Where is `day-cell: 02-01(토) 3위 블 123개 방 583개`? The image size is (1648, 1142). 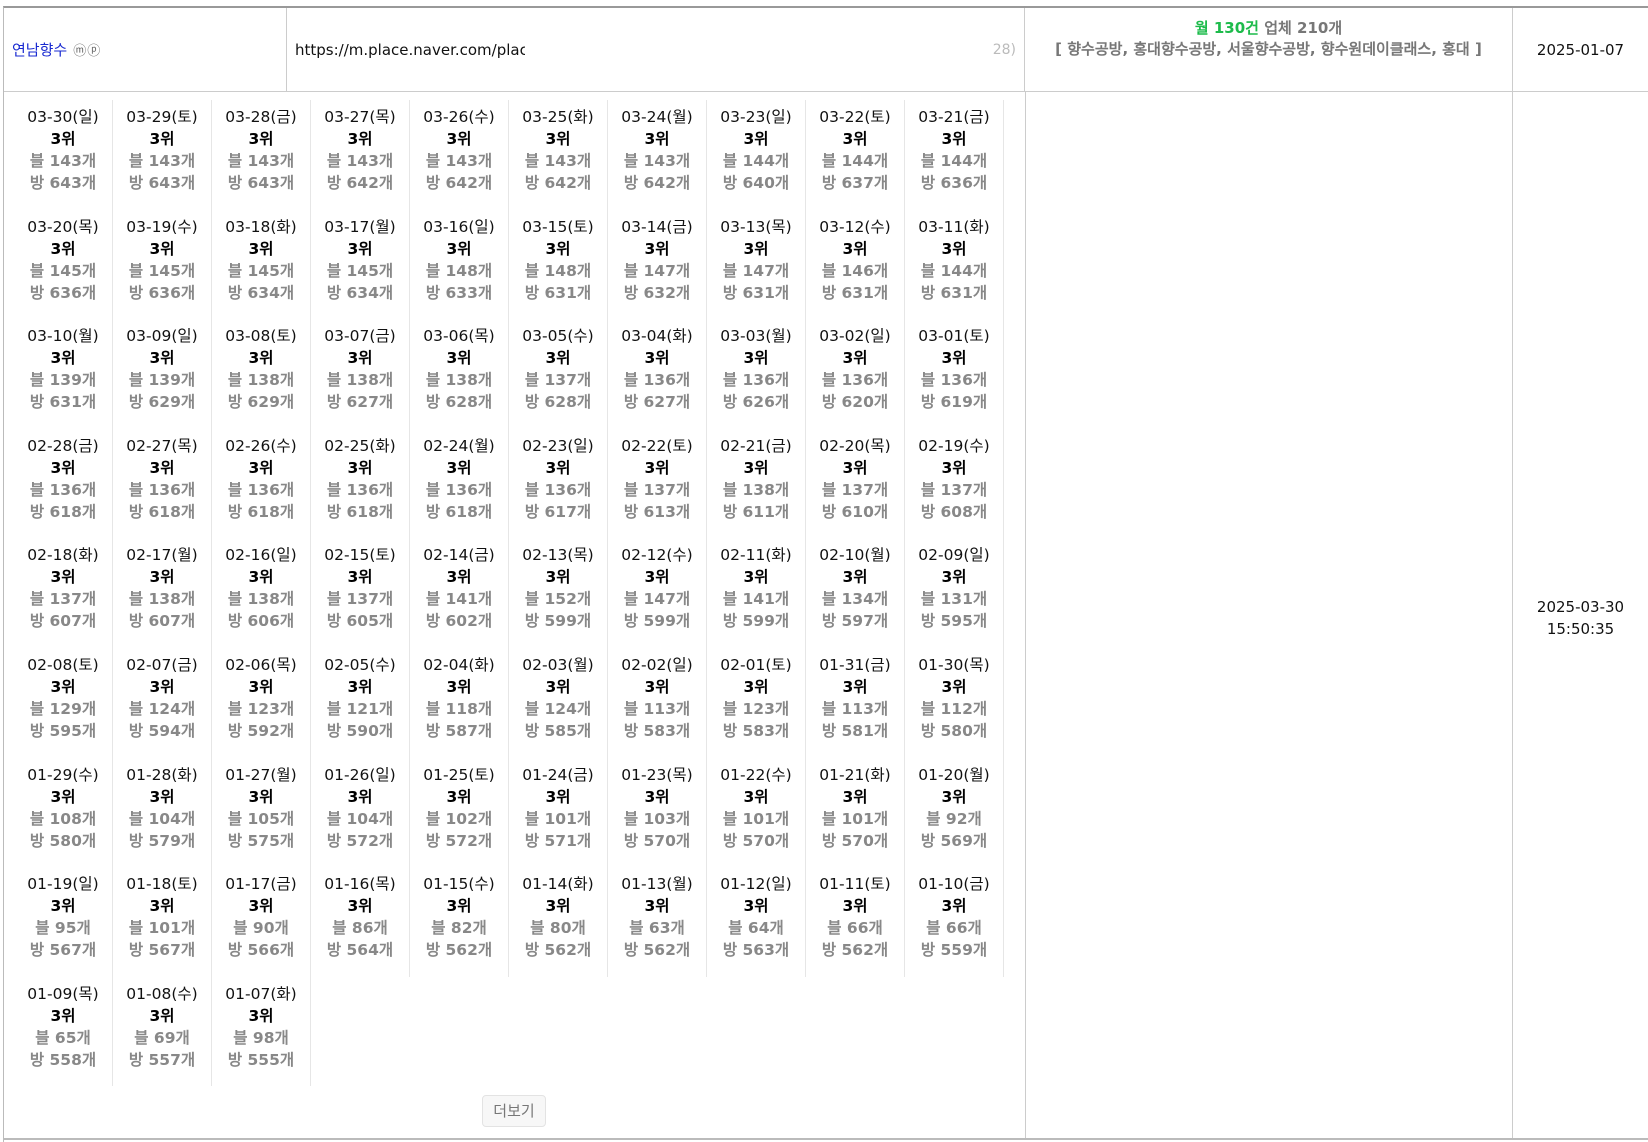 day-cell: 02-01(토) 3위 블 123개 방 583개 is located at coordinates (756, 702).